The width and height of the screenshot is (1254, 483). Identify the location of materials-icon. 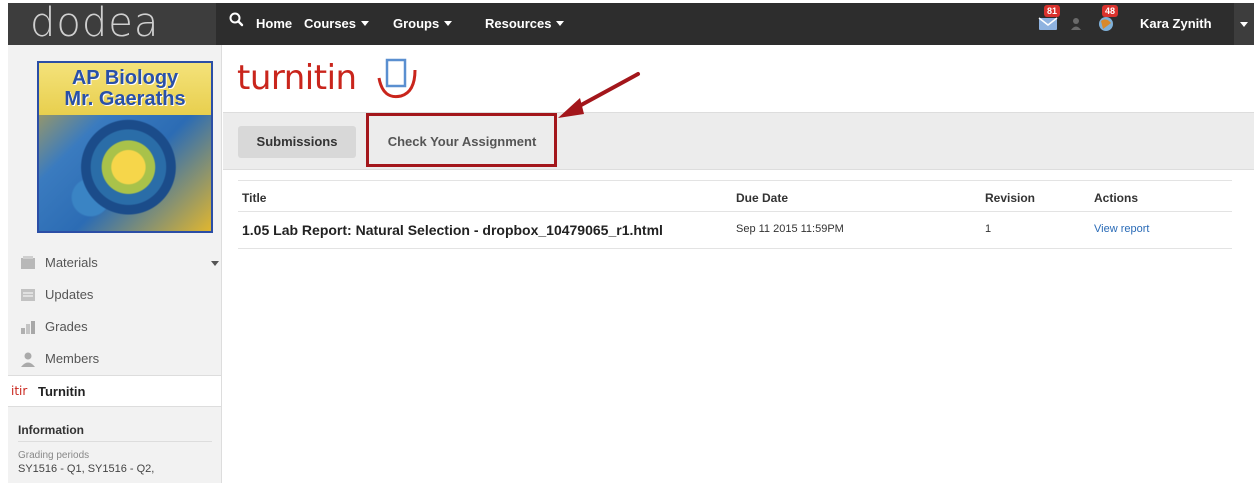
(28, 263).